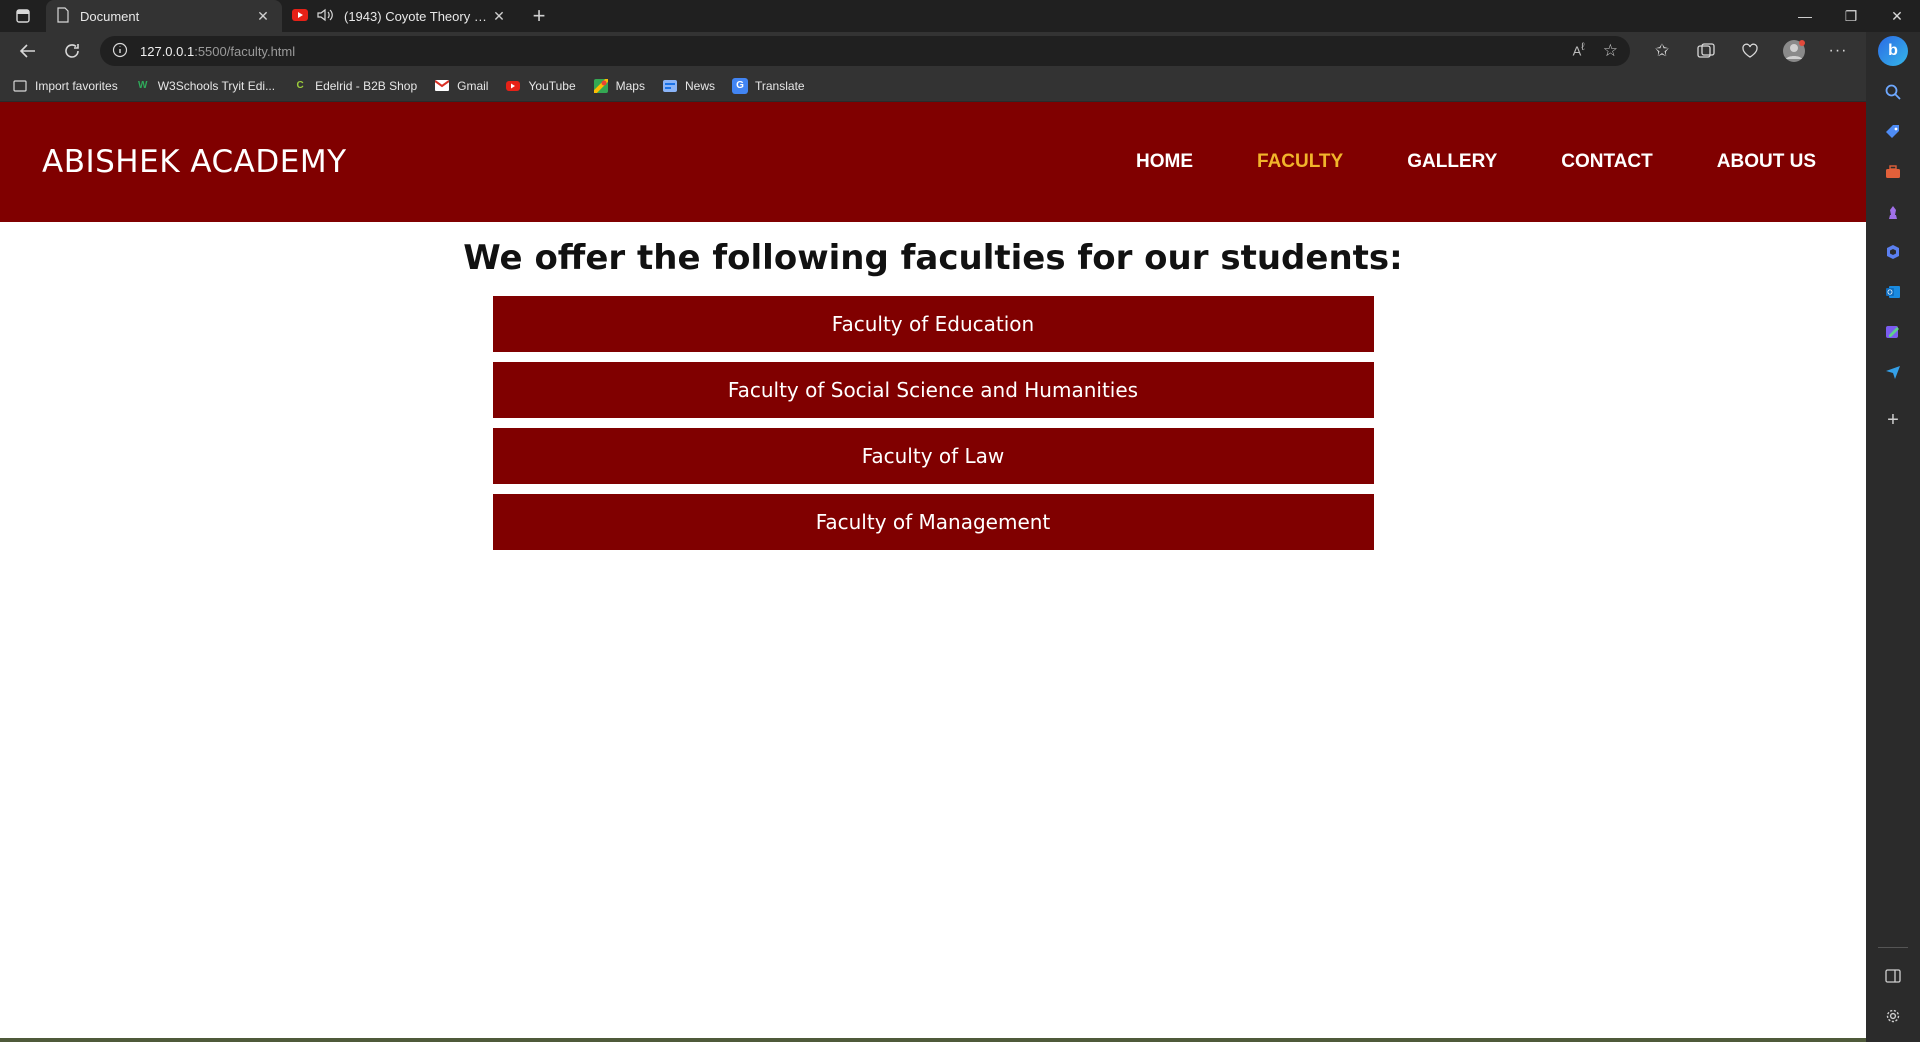 The image size is (1920, 1042). I want to click on speaker-icon, so click(325, 16).